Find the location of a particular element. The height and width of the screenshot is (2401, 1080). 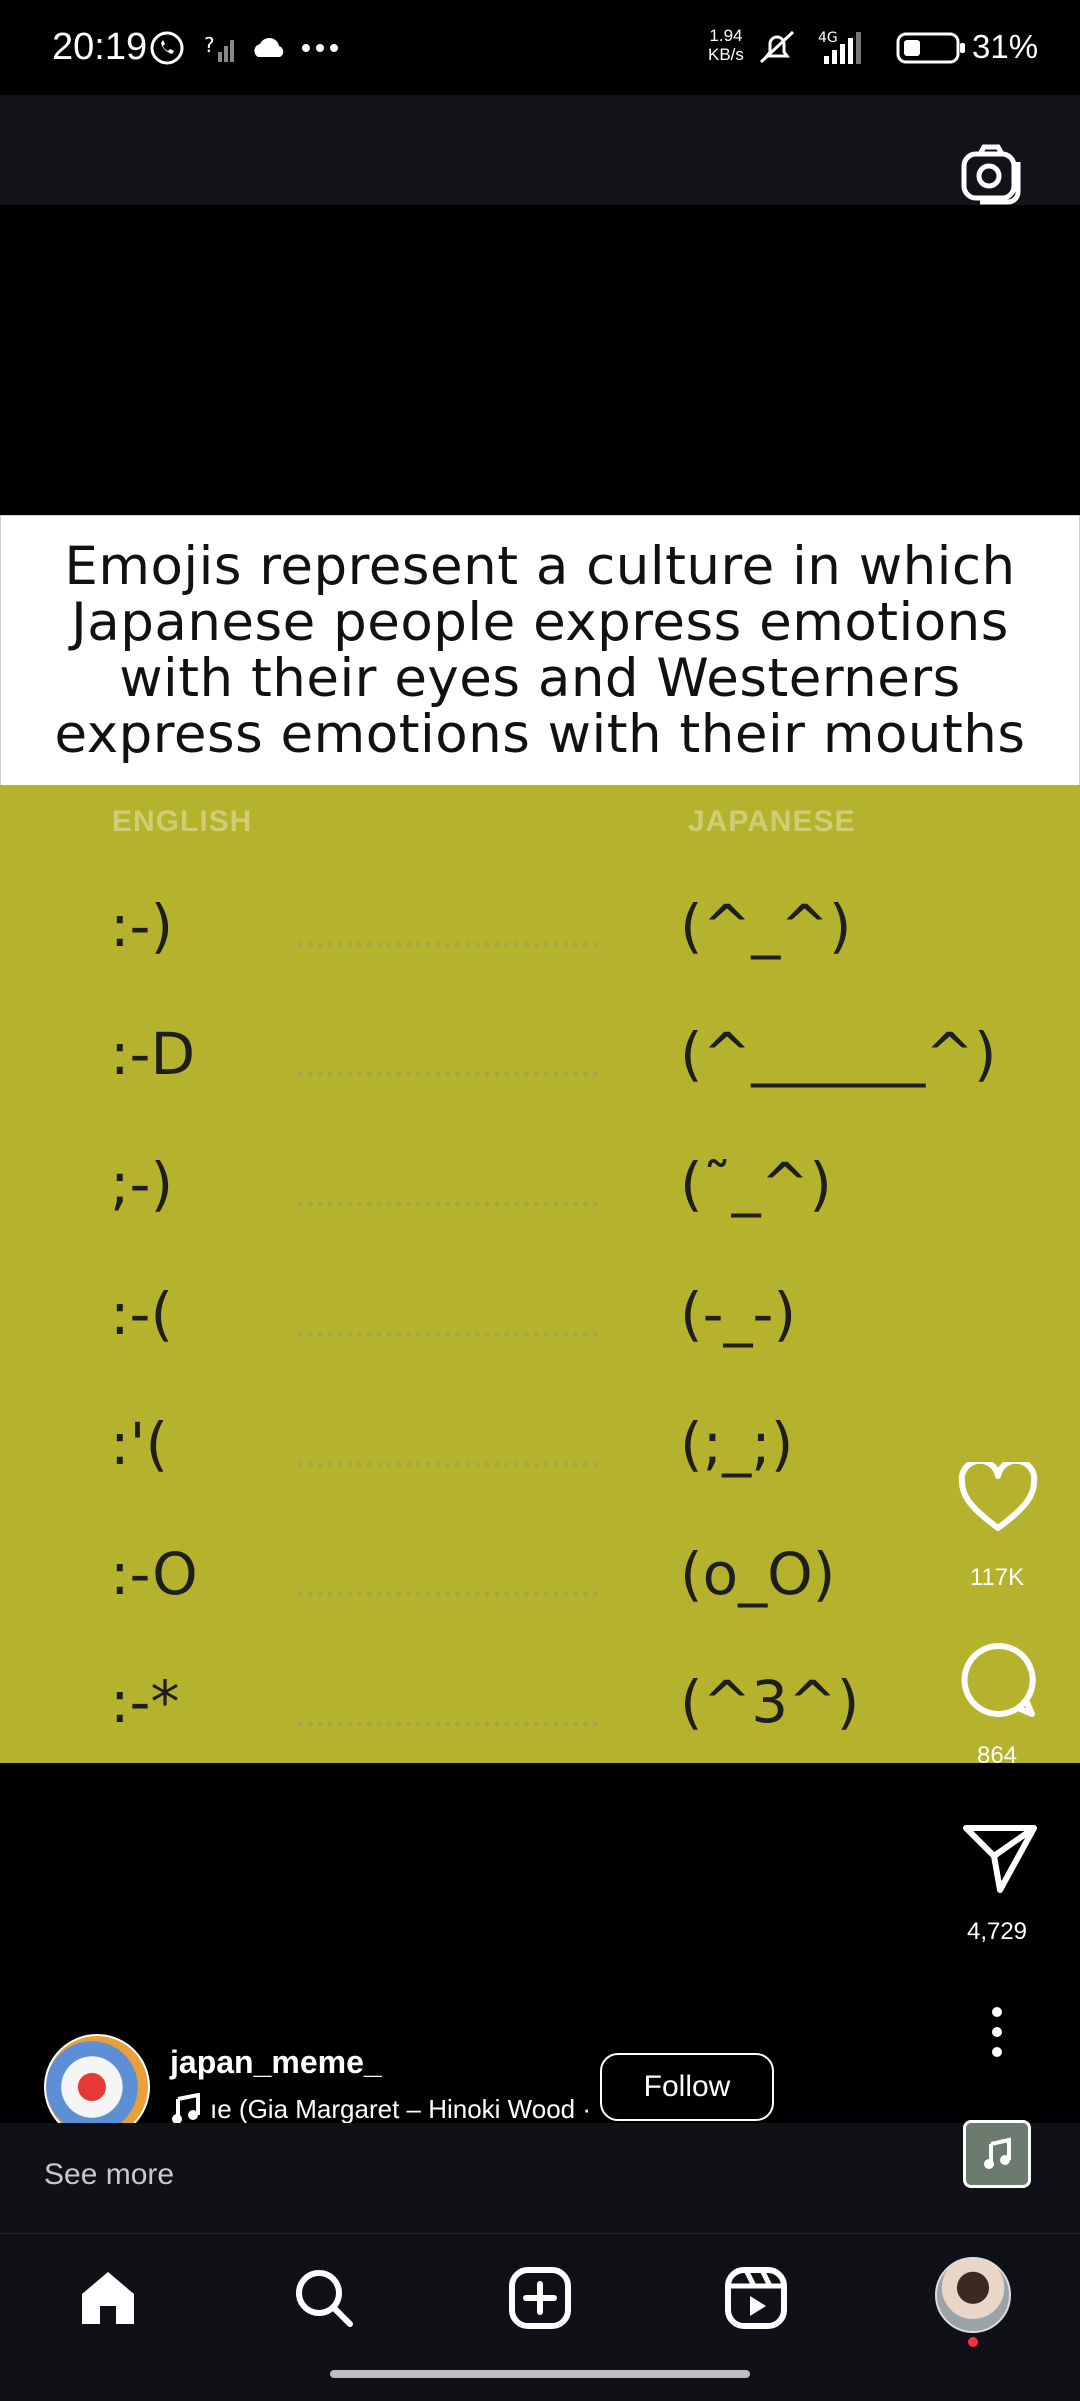

comment-count: 864 is located at coordinates (997, 1755).